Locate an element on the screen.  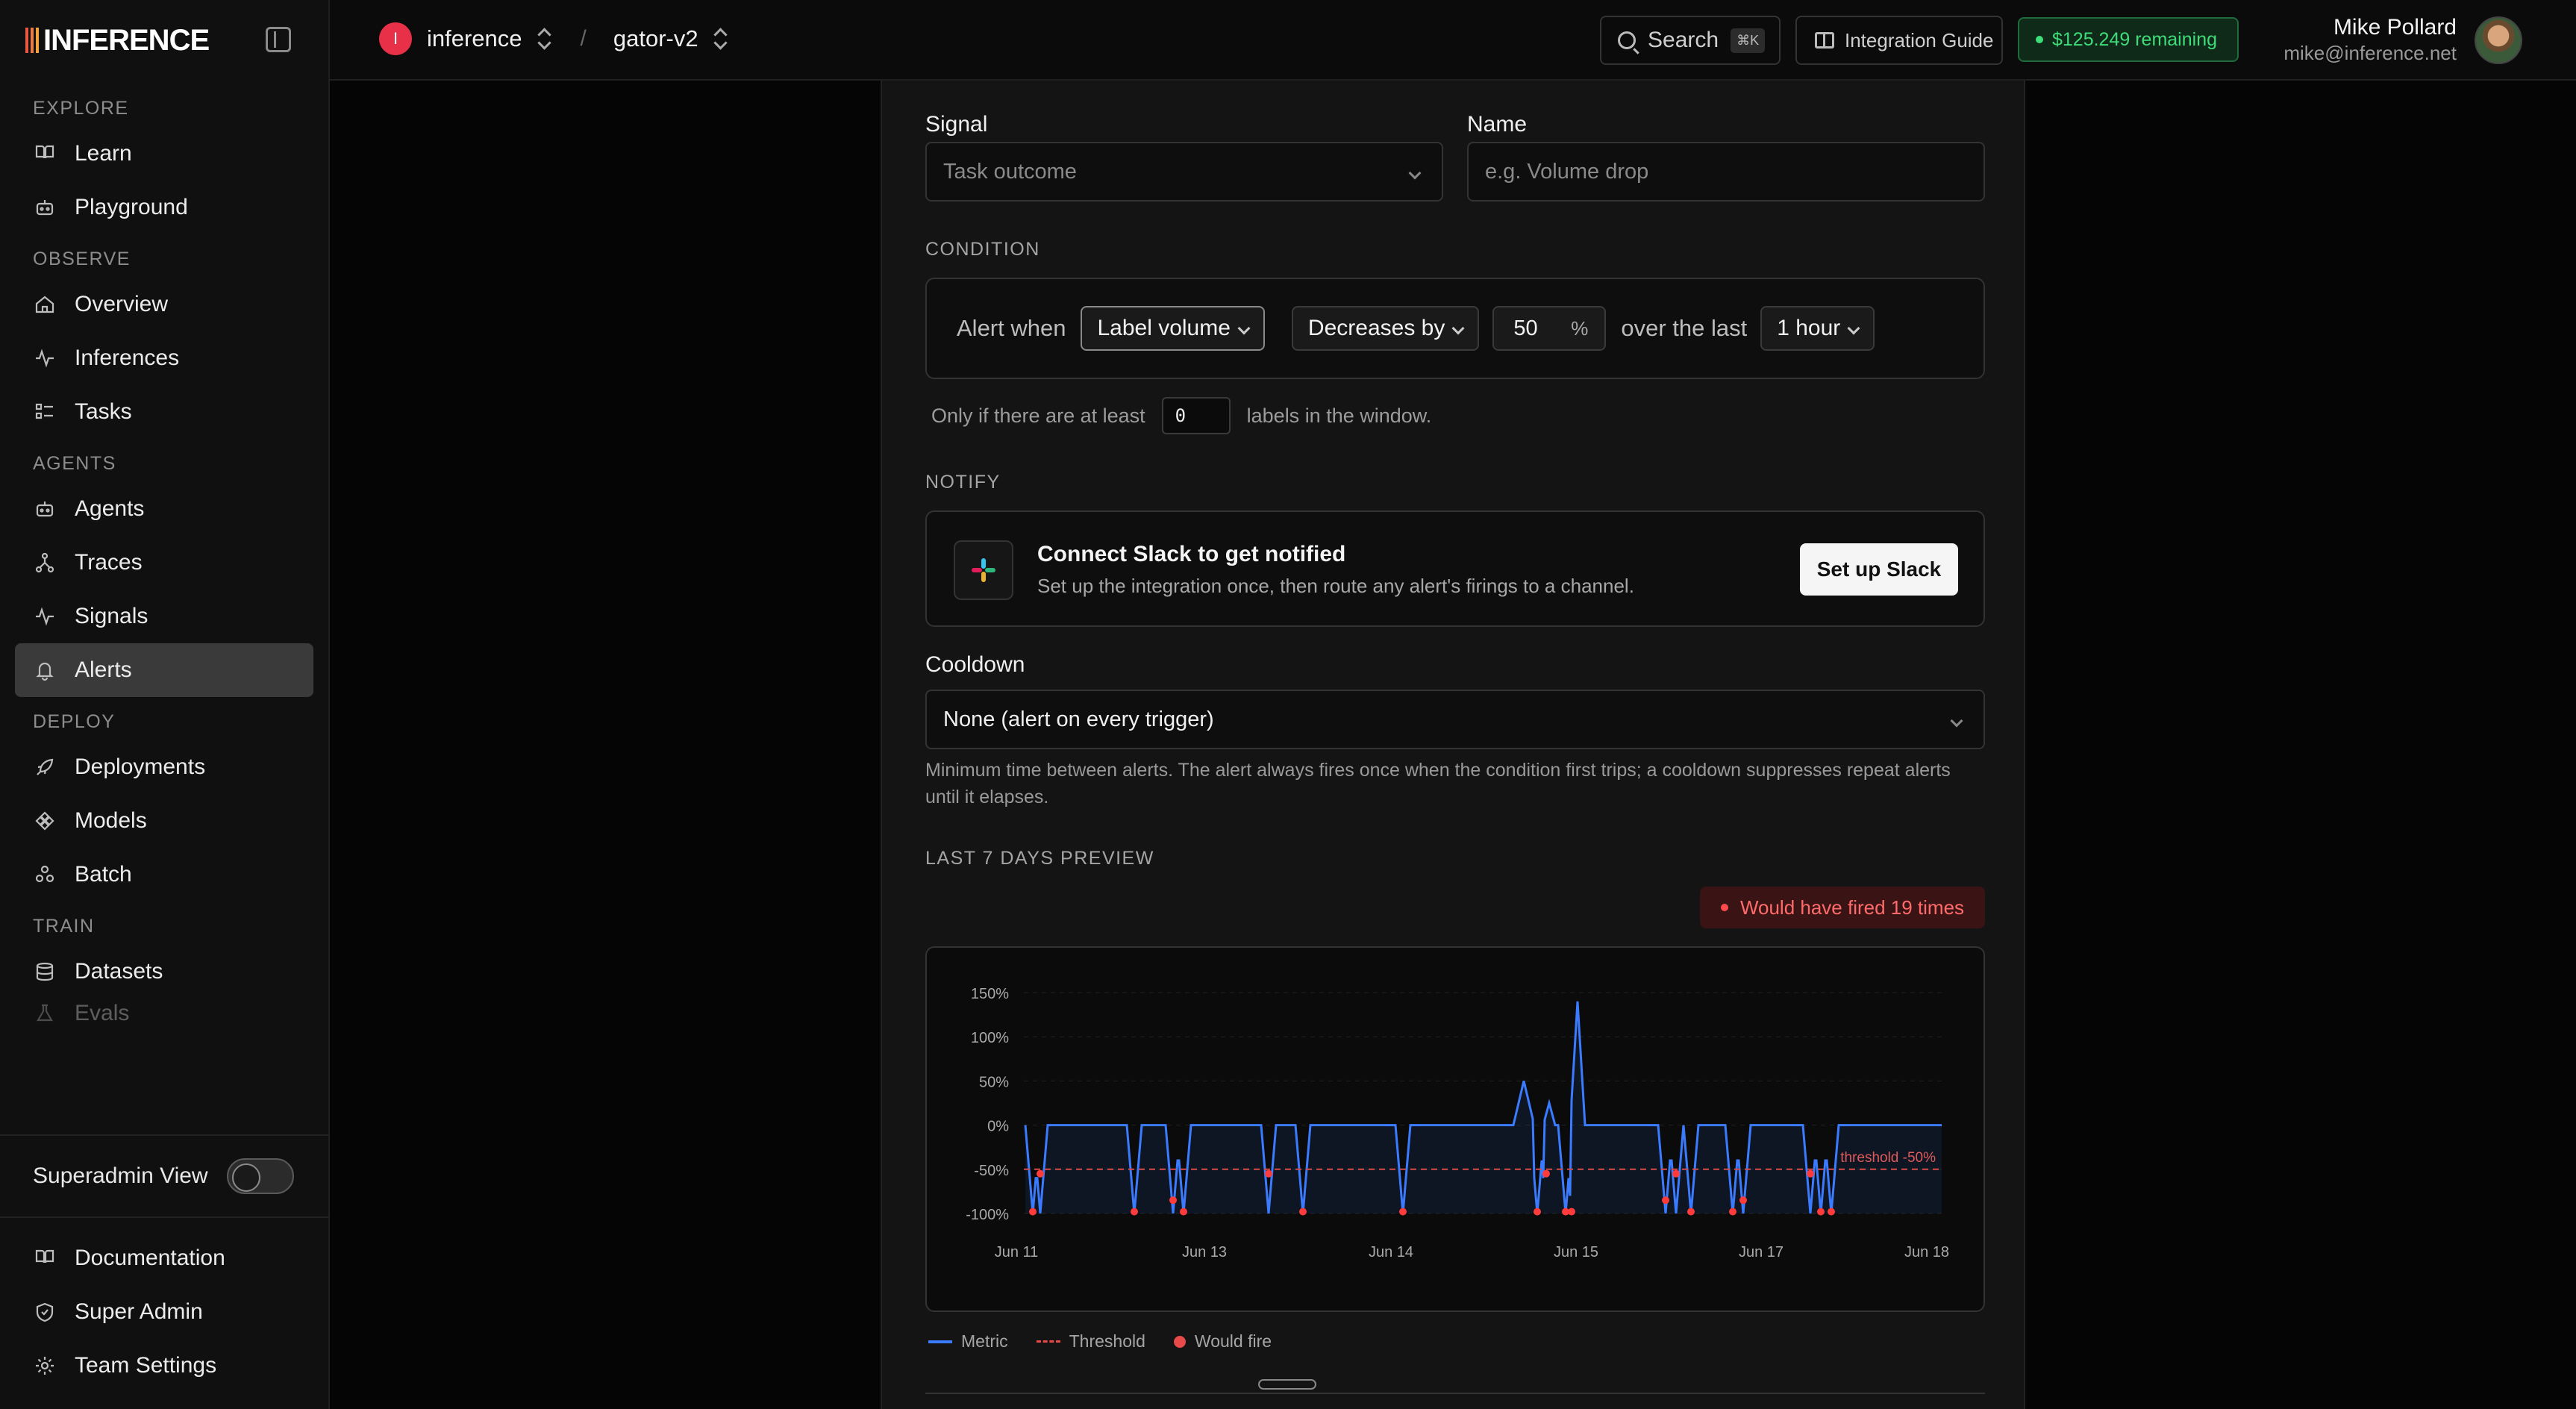
amount-input: 50 % is located at coordinates (1549, 328).